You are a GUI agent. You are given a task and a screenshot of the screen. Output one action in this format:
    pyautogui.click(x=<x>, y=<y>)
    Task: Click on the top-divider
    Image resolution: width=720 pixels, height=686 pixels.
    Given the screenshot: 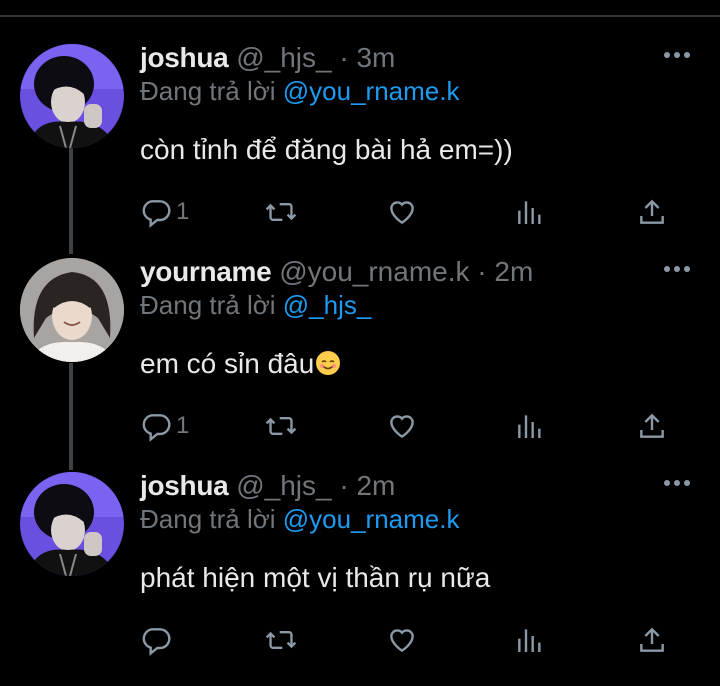 What is the action you would take?
    pyautogui.click(x=360, y=16)
    